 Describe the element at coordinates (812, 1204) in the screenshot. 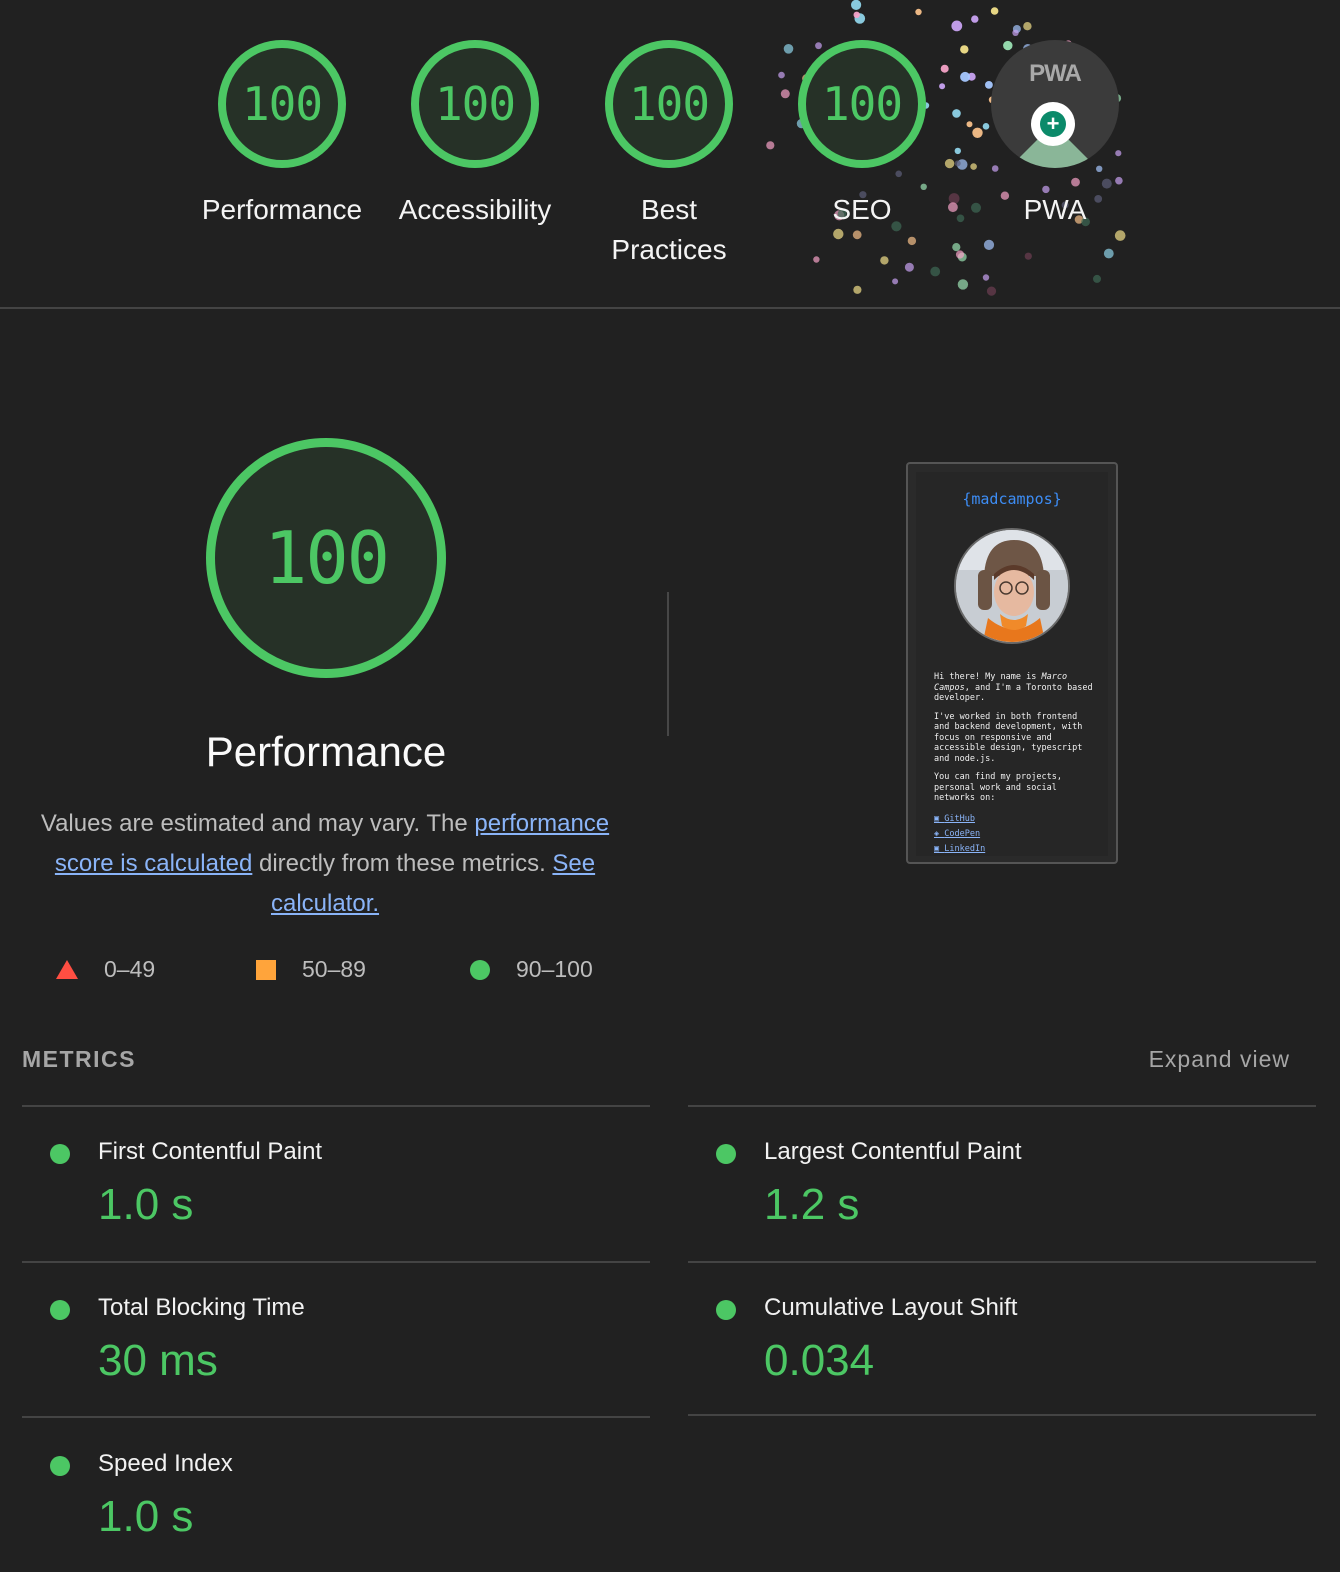

I see `metric-value: 1.2 s` at that location.